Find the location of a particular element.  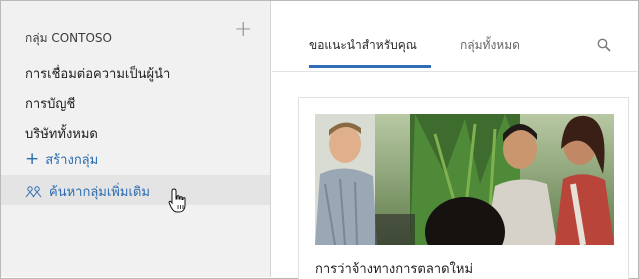

sidebar-header: กลุ่ม CONTOSO is located at coordinates (68, 38).